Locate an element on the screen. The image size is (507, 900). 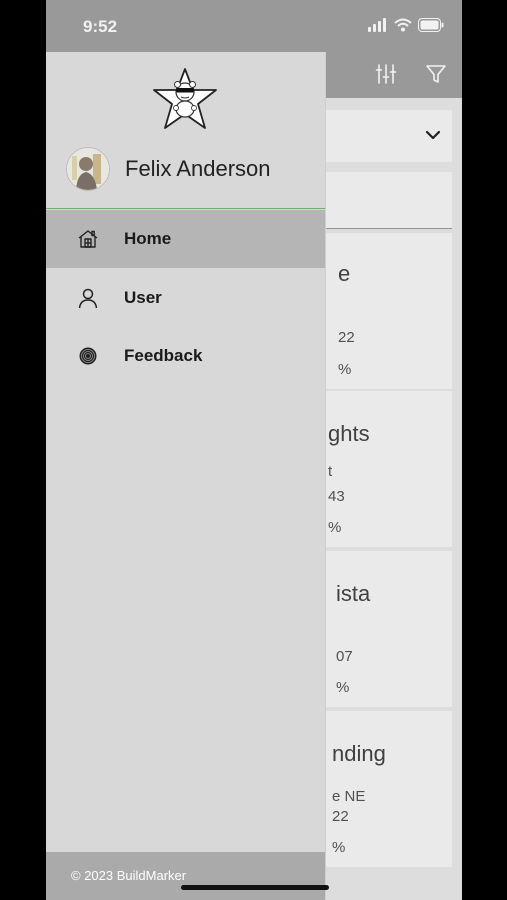
bear-star-logo-icon is located at coordinates (185, 98).